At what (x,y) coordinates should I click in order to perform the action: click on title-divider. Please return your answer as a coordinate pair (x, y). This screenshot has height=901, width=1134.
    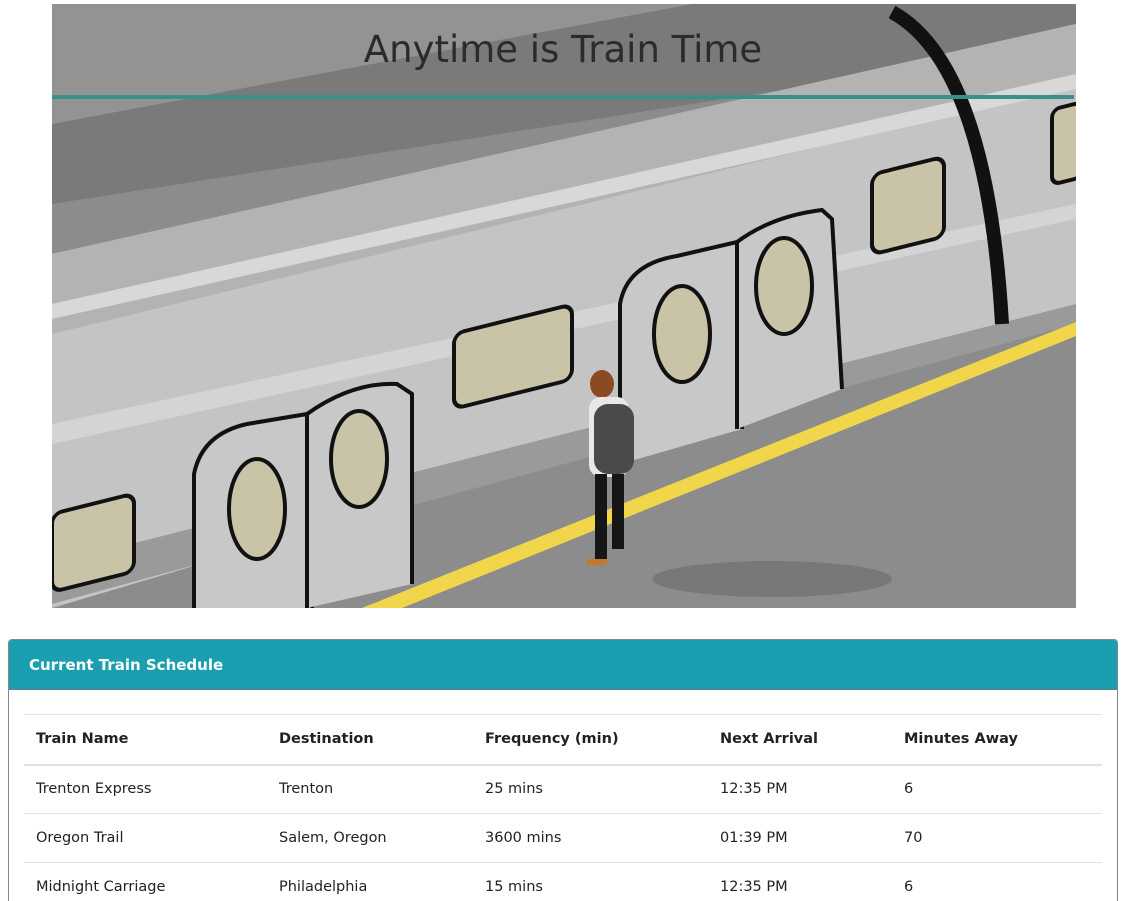
    Looking at the image, I should click on (563, 97).